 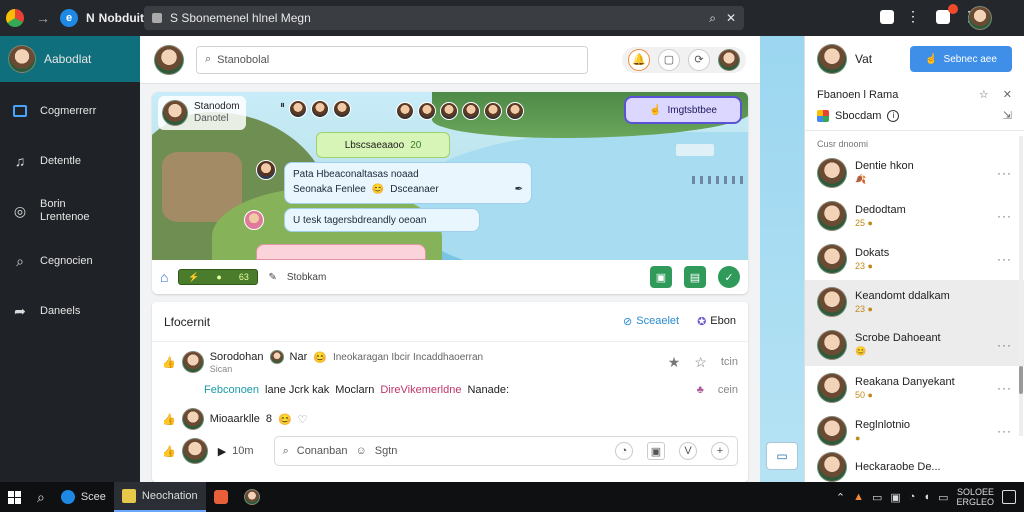 What do you see at coordinates (69, 18) in the screenshot?
I see `edge-icon: e` at bounding box center [69, 18].